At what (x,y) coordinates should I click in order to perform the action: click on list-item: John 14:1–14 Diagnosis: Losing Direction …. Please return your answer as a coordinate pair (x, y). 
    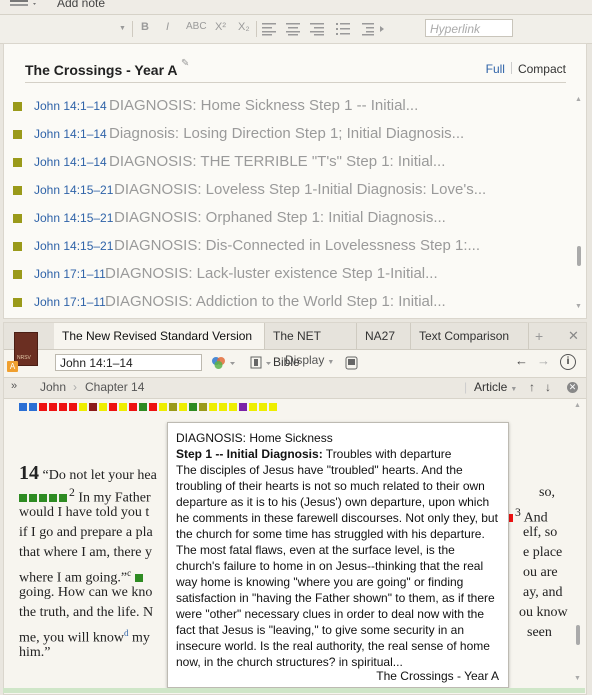
    Looking at the image, I should click on (289, 134).